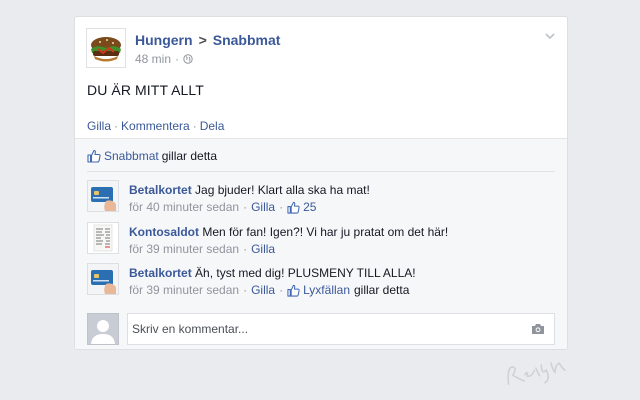 Image resolution: width=640 pixels, height=400 pixels. I want to click on comment-text: Jag bjuder! Klart alla ska ha mat!, so click(282, 190).